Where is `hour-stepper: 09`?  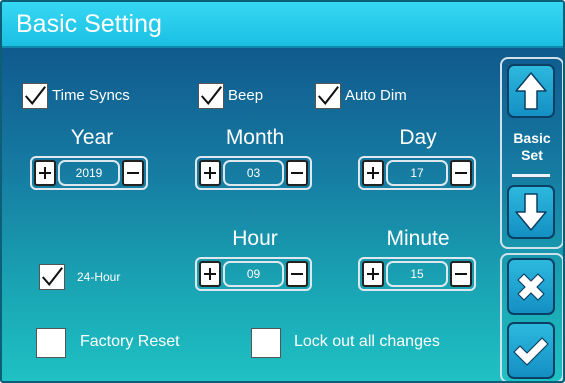
hour-stepper: 09 is located at coordinates (253, 274).